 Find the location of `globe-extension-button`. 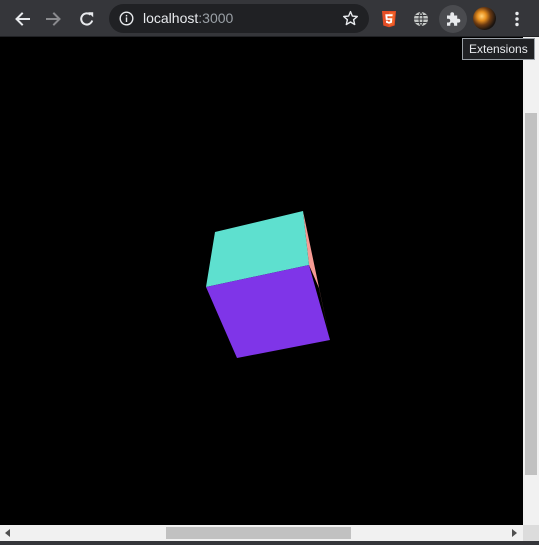

globe-extension-button is located at coordinates (421, 19).